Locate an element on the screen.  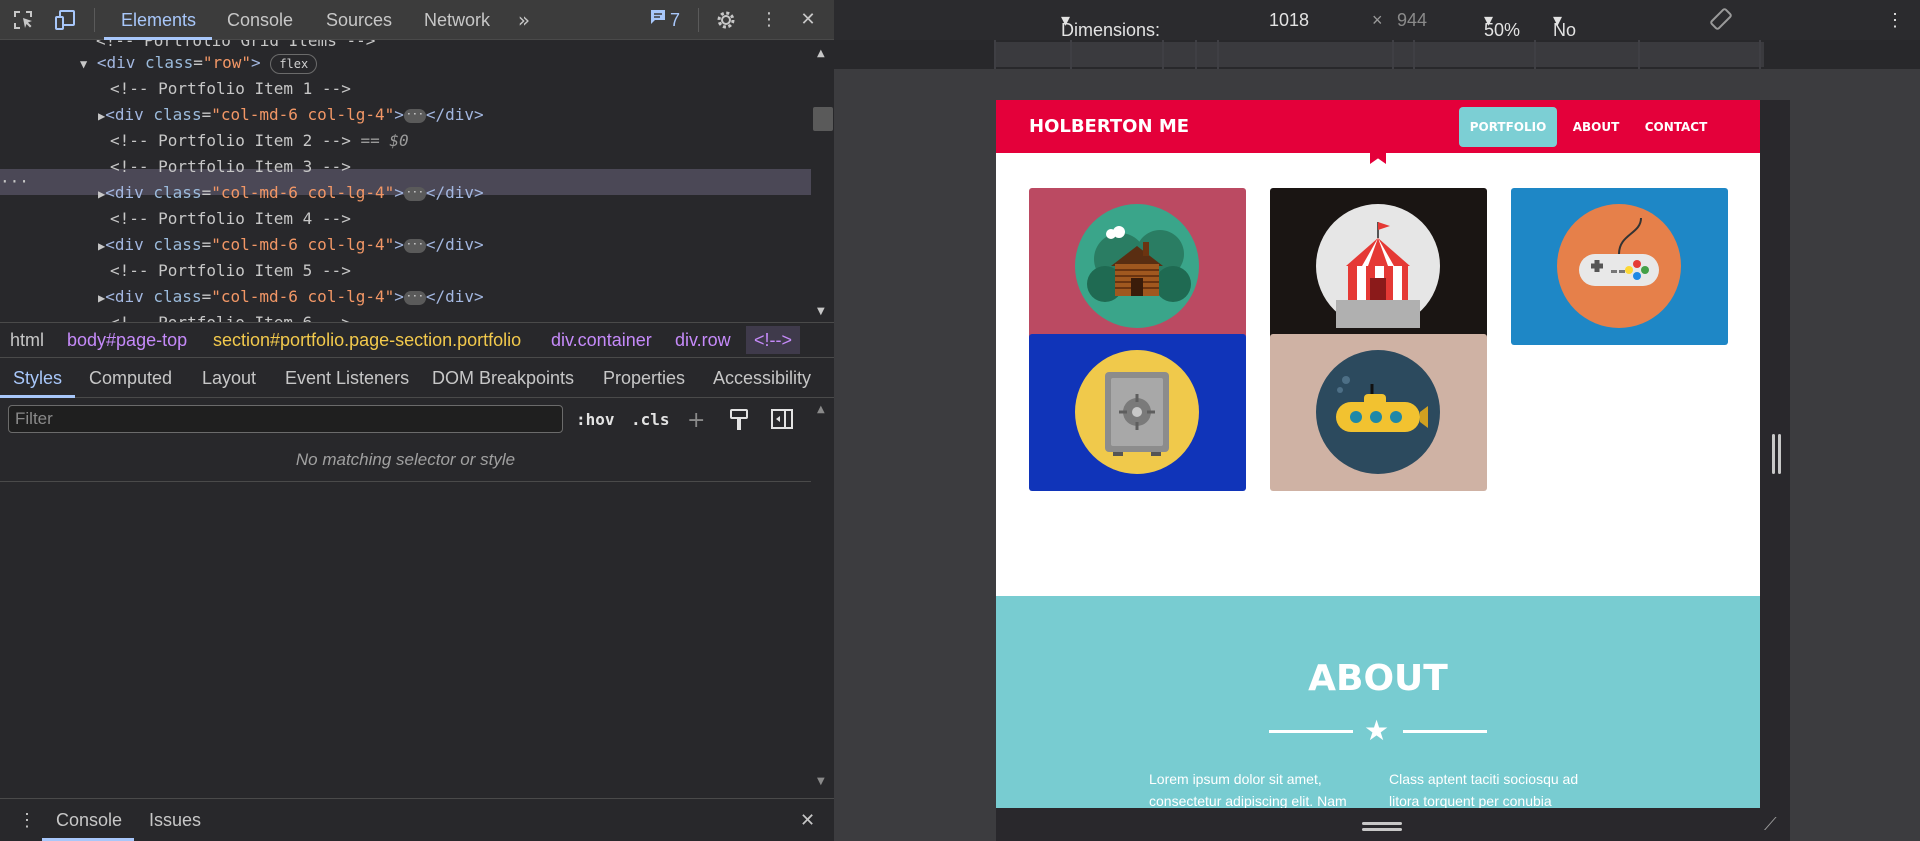
tab-computed: Computed is located at coordinates (130, 378).